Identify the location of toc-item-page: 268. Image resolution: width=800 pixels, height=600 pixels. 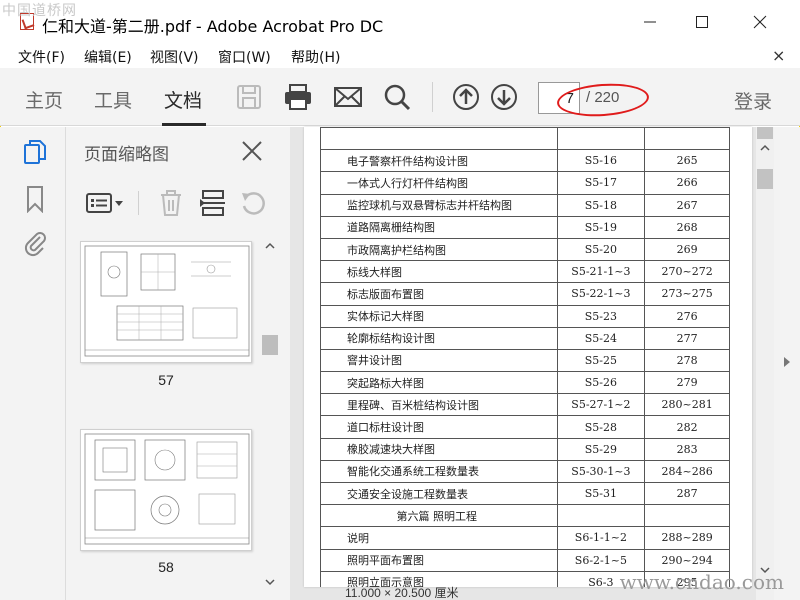
(687, 227).